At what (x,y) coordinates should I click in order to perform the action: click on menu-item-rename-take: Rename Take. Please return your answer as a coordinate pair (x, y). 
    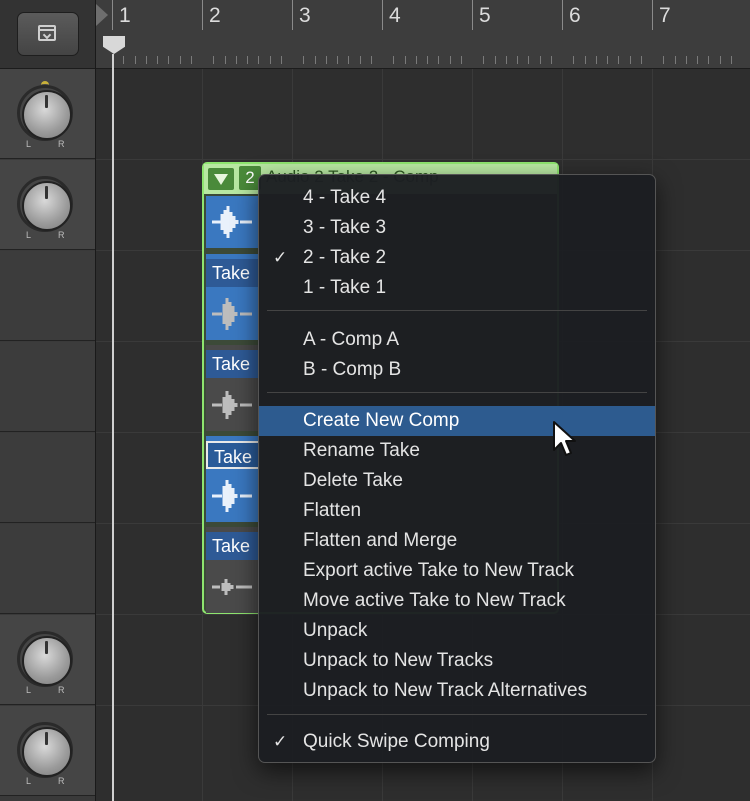
    Looking at the image, I should click on (457, 451).